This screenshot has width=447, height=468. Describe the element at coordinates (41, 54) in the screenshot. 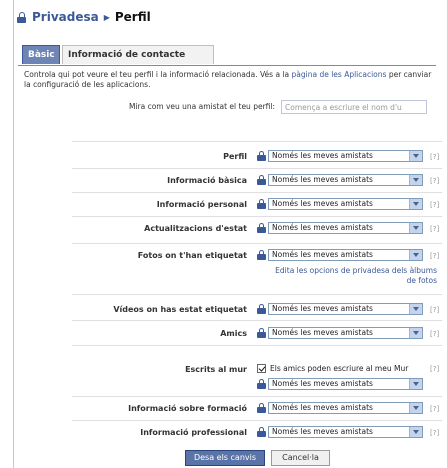

I see `tab-basic: Bàsic` at that location.